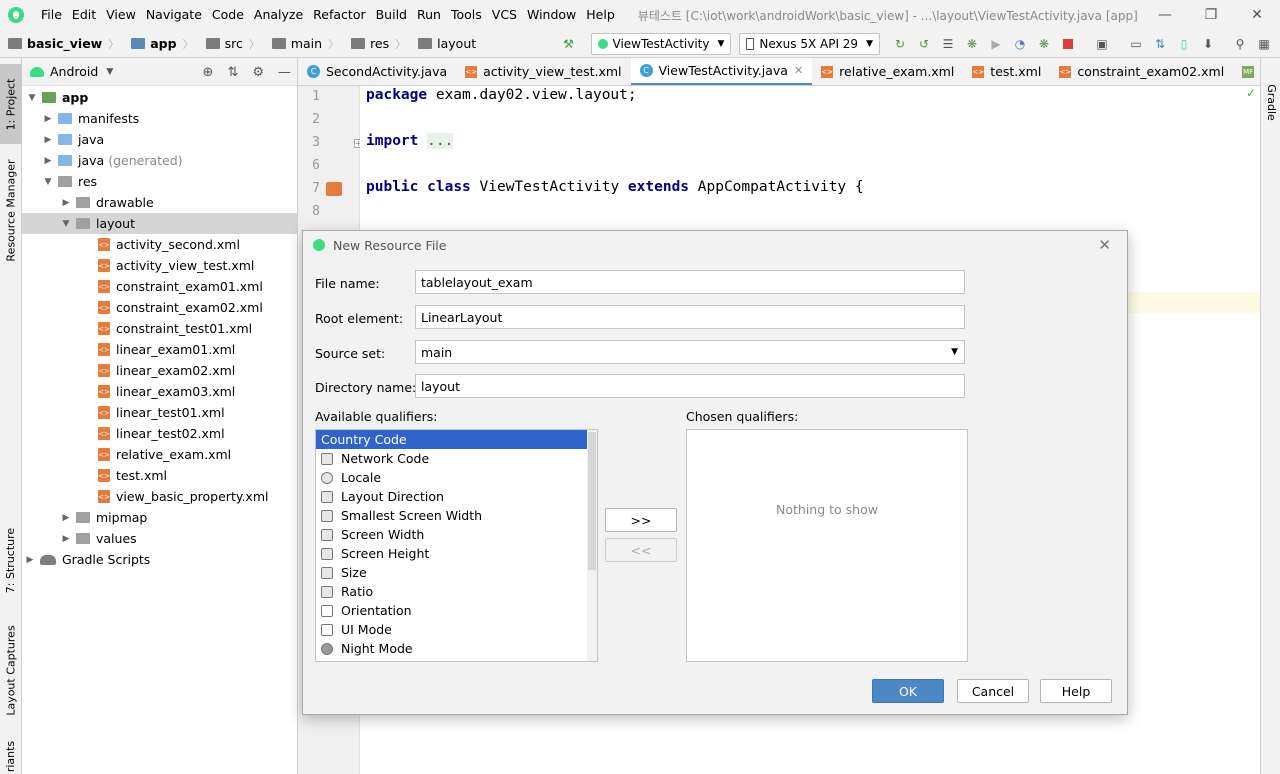 The image size is (1280, 774). I want to click on tab-structure: 7: Structure, so click(11, 560).